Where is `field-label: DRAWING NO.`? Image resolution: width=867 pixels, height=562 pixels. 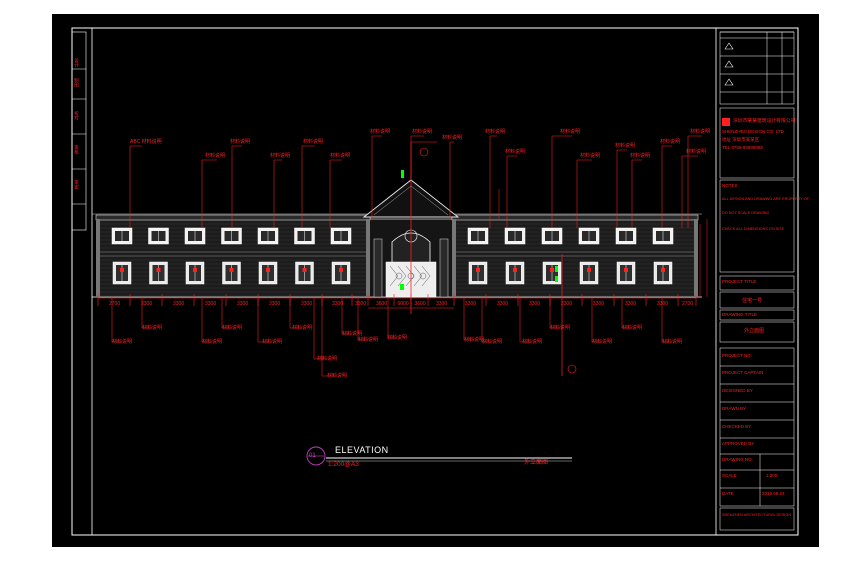 field-label: DRAWING NO. is located at coordinates (737, 459).